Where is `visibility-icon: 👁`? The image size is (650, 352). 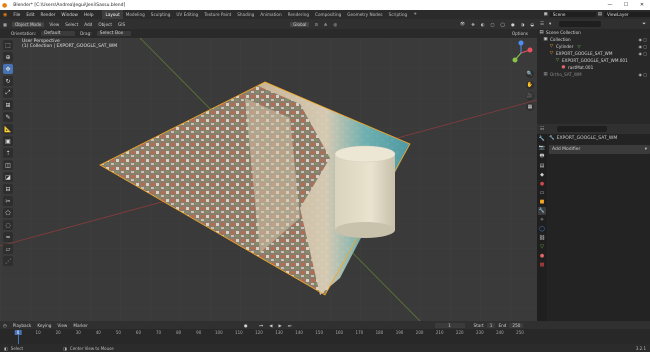
visibility-icon: 👁 is located at coordinates (462, 24).